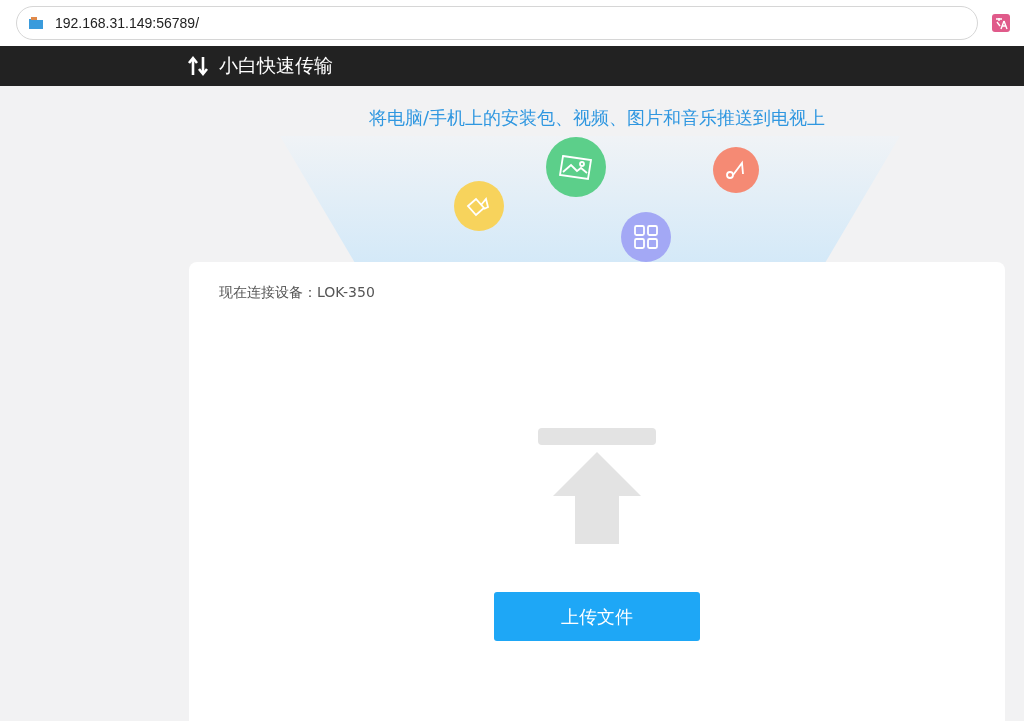 This screenshot has width=1024, height=721. I want to click on translate-icon, so click(1001, 23).